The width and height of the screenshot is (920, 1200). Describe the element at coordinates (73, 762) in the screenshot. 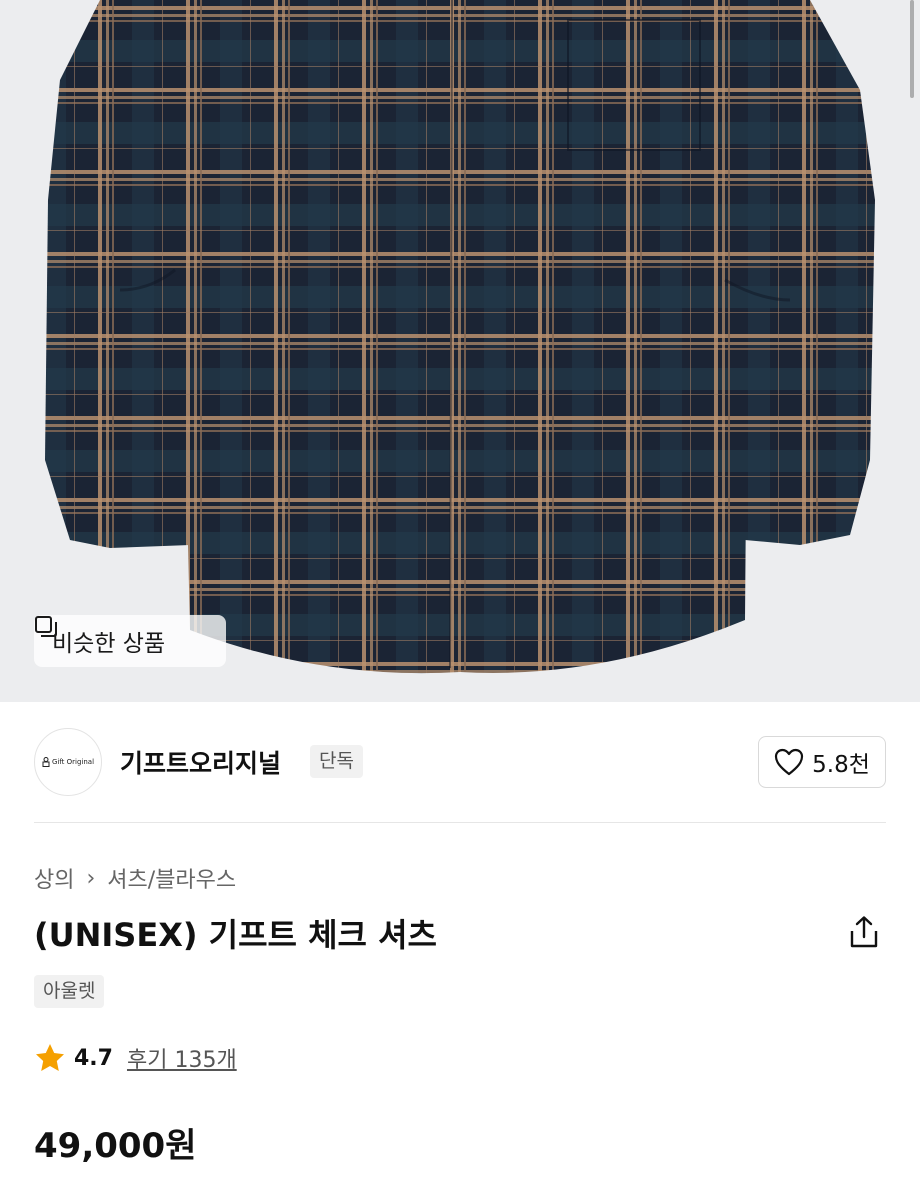

I see `brand-logo-text: Gift Original` at that location.